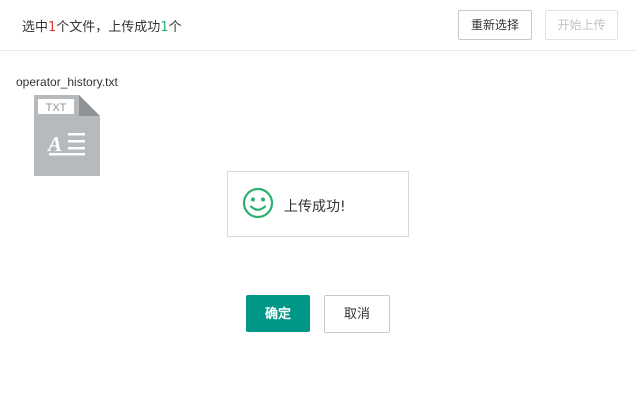 The image size is (637, 395). Describe the element at coordinates (67, 82) in the screenshot. I see `file-name: operator_history.txt` at that location.